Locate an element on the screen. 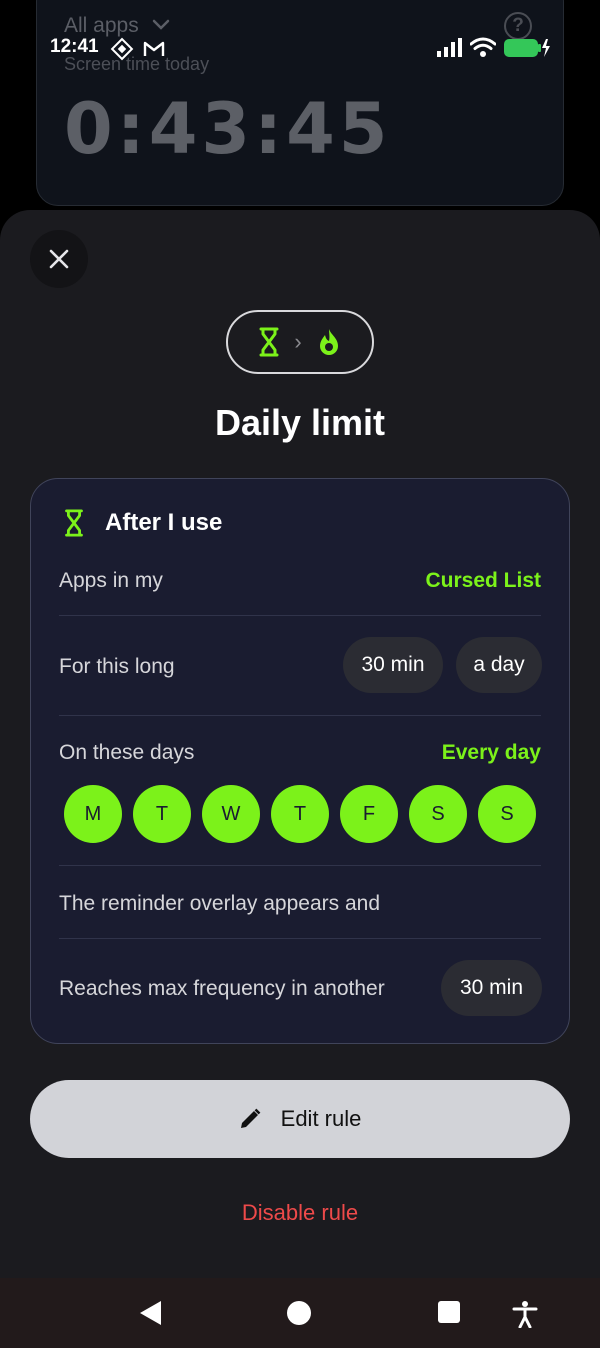  recents-icon is located at coordinates (449, 1312).